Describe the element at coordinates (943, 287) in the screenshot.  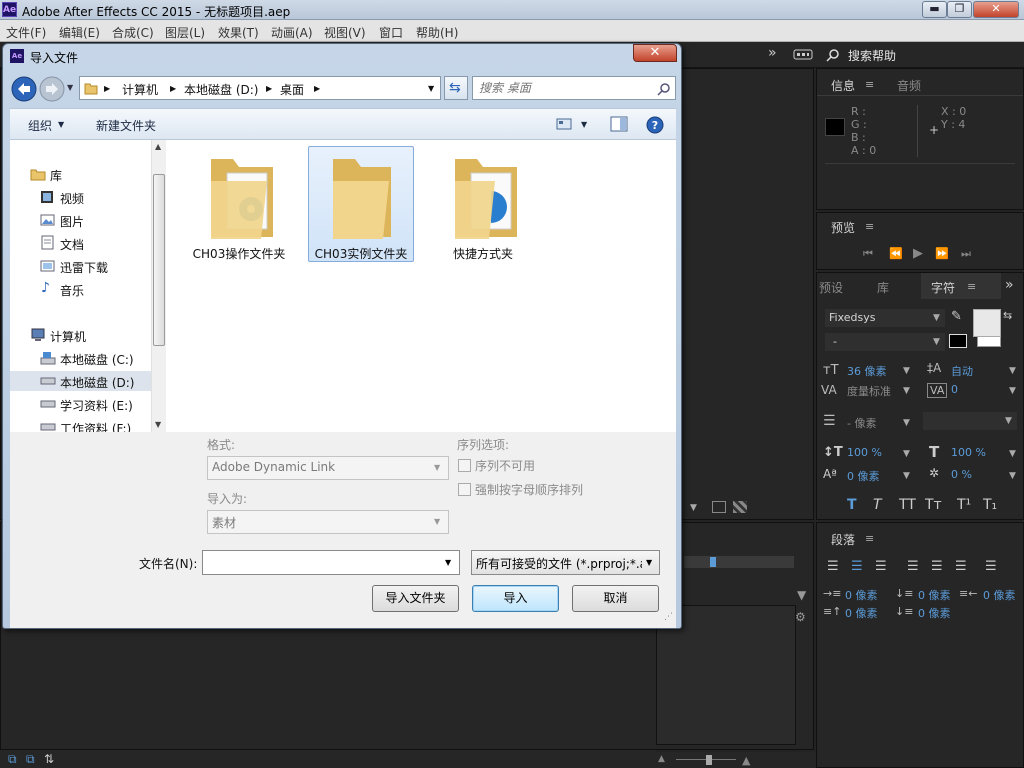
I see `tab-character: 字符` at that location.